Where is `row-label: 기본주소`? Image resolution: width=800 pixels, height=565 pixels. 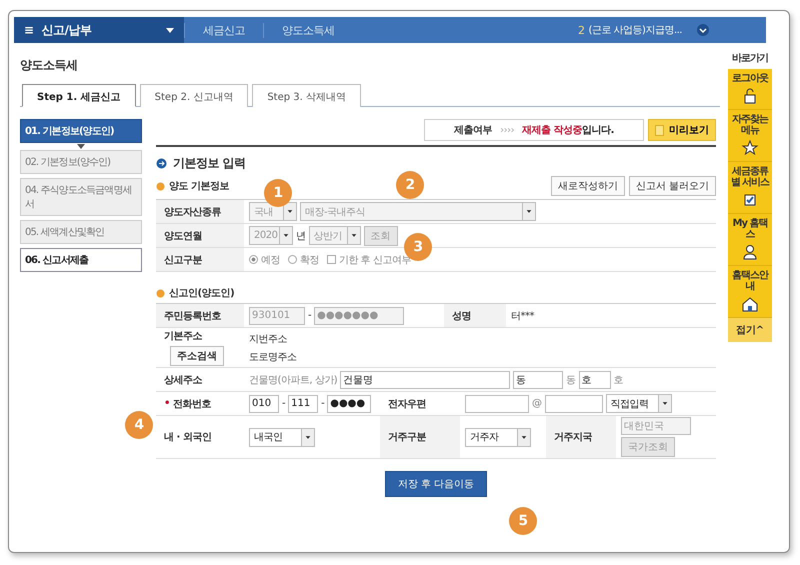 row-label: 기본주소 is located at coordinates (183, 336).